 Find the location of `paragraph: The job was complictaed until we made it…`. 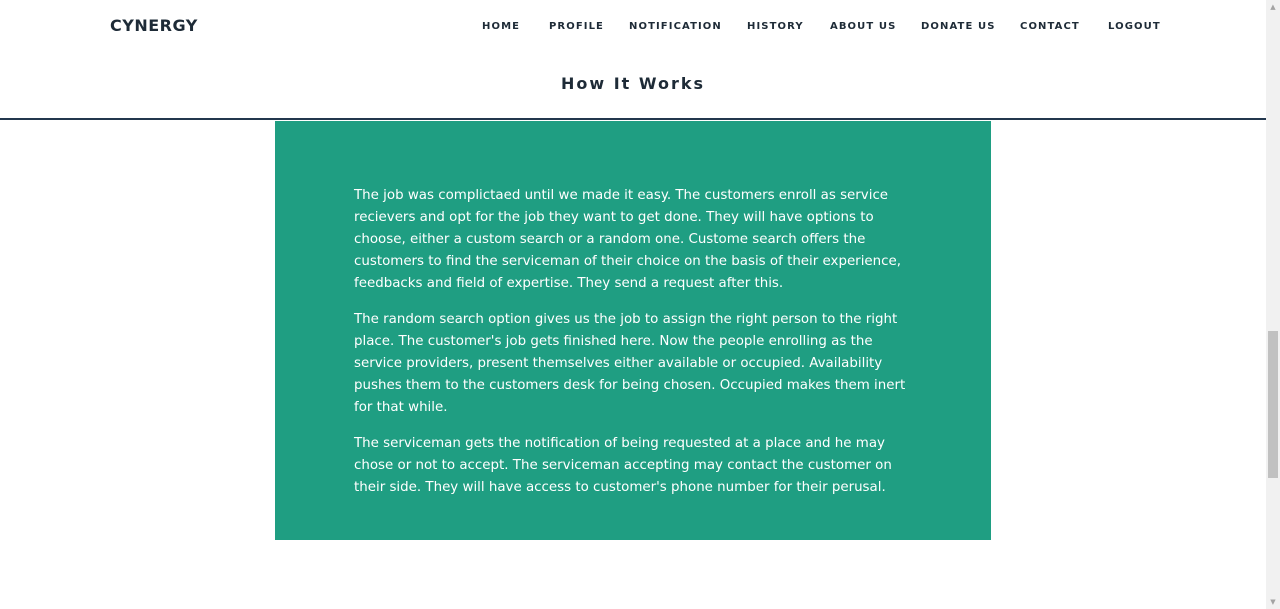

paragraph: The job was complictaed until we made it… is located at coordinates (627, 239).